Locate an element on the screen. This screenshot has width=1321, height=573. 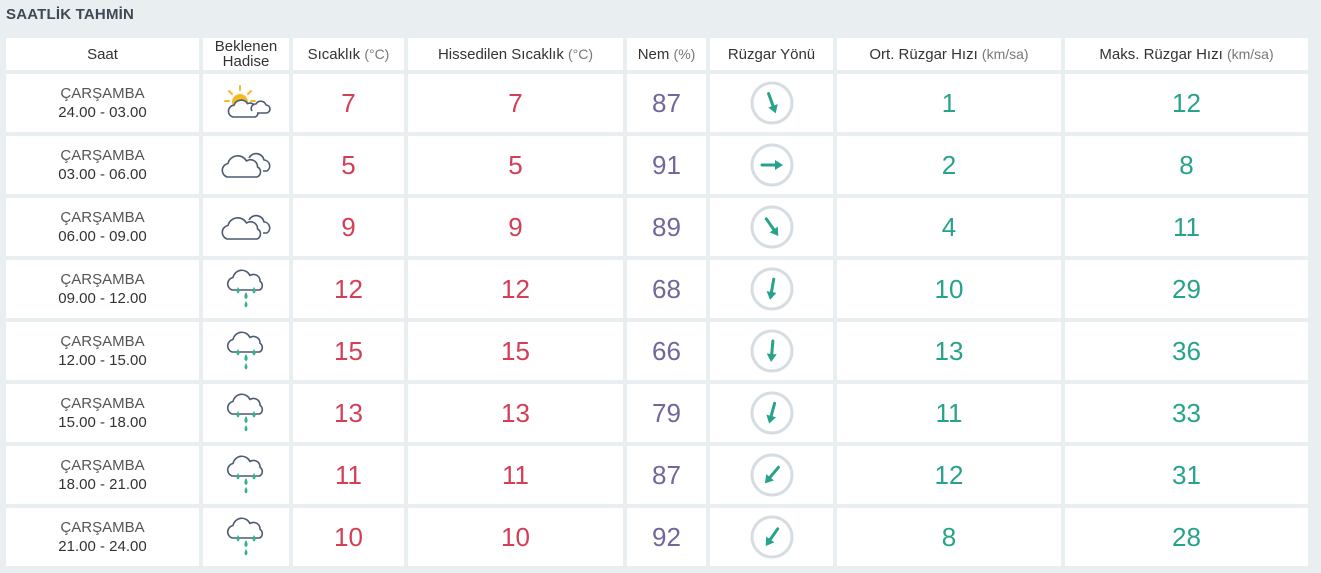
humidity-value: 92 is located at coordinates (666, 536).